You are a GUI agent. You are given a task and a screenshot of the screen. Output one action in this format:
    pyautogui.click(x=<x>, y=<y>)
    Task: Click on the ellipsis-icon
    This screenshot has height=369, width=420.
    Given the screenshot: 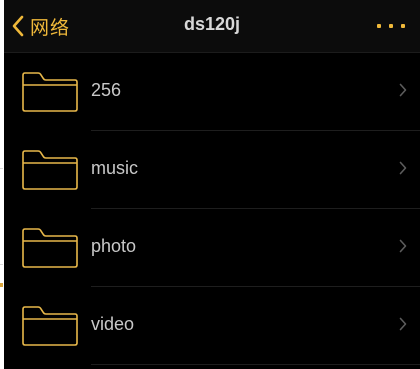 What is the action you would take?
    pyautogui.click(x=391, y=26)
    